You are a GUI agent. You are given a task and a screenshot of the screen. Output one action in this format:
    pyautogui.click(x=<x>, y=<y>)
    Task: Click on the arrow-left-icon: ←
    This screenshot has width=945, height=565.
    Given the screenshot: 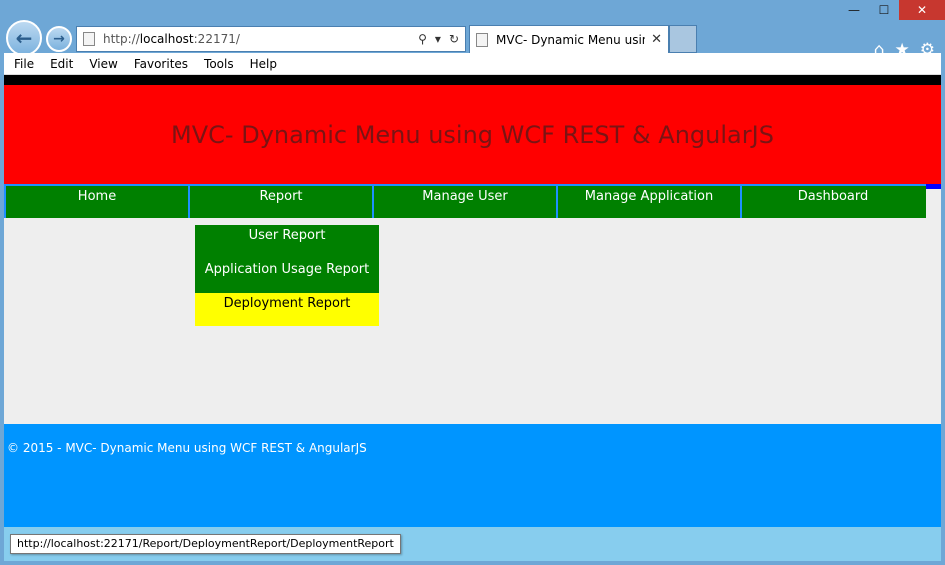 What is the action you would take?
    pyautogui.click(x=24, y=38)
    